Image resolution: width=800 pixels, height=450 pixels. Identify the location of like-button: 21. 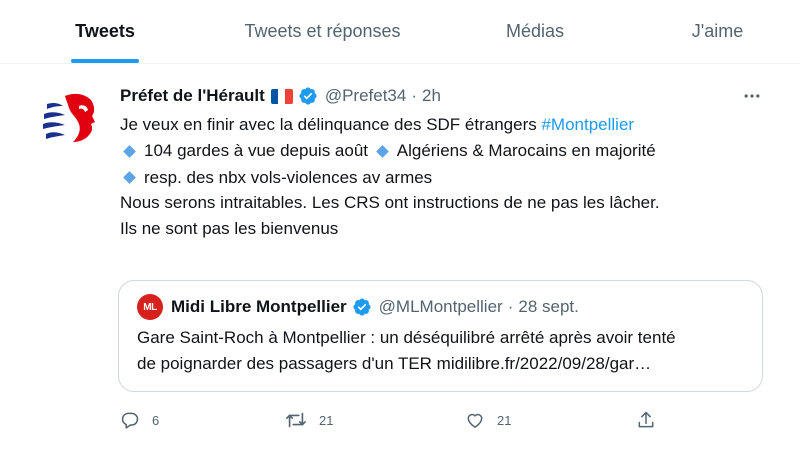
(488, 420).